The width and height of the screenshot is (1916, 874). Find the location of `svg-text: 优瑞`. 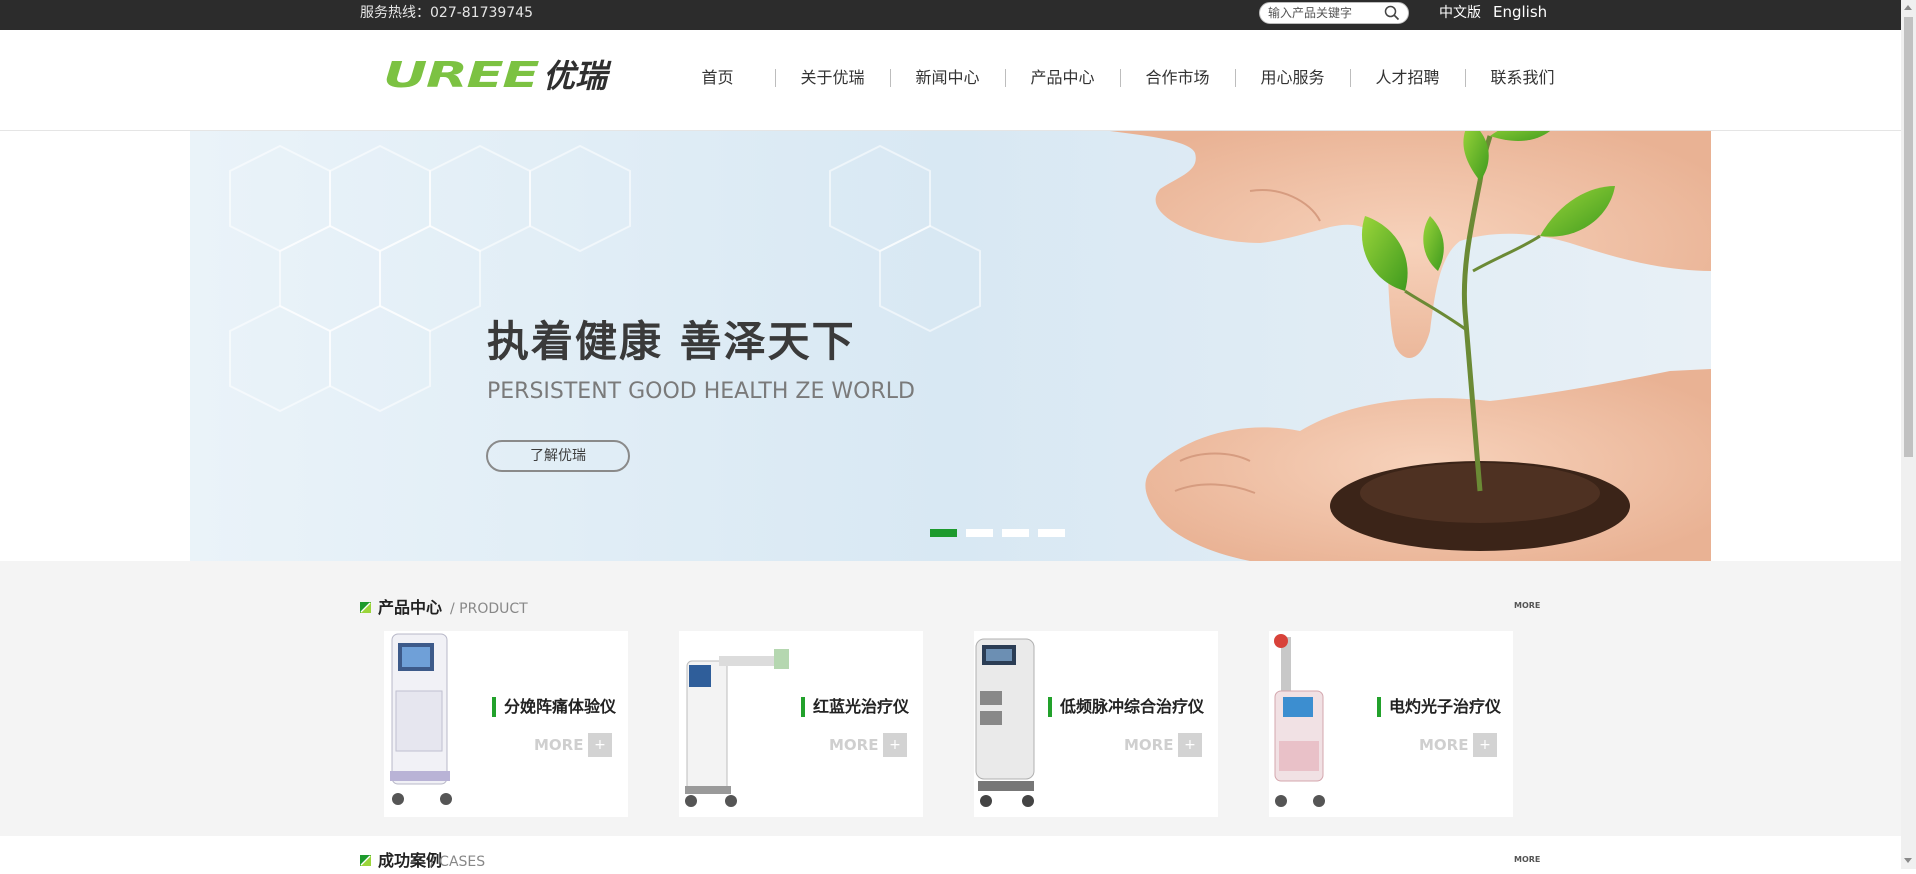

svg-text: 优瑞 is located at coordinates (577, 76).